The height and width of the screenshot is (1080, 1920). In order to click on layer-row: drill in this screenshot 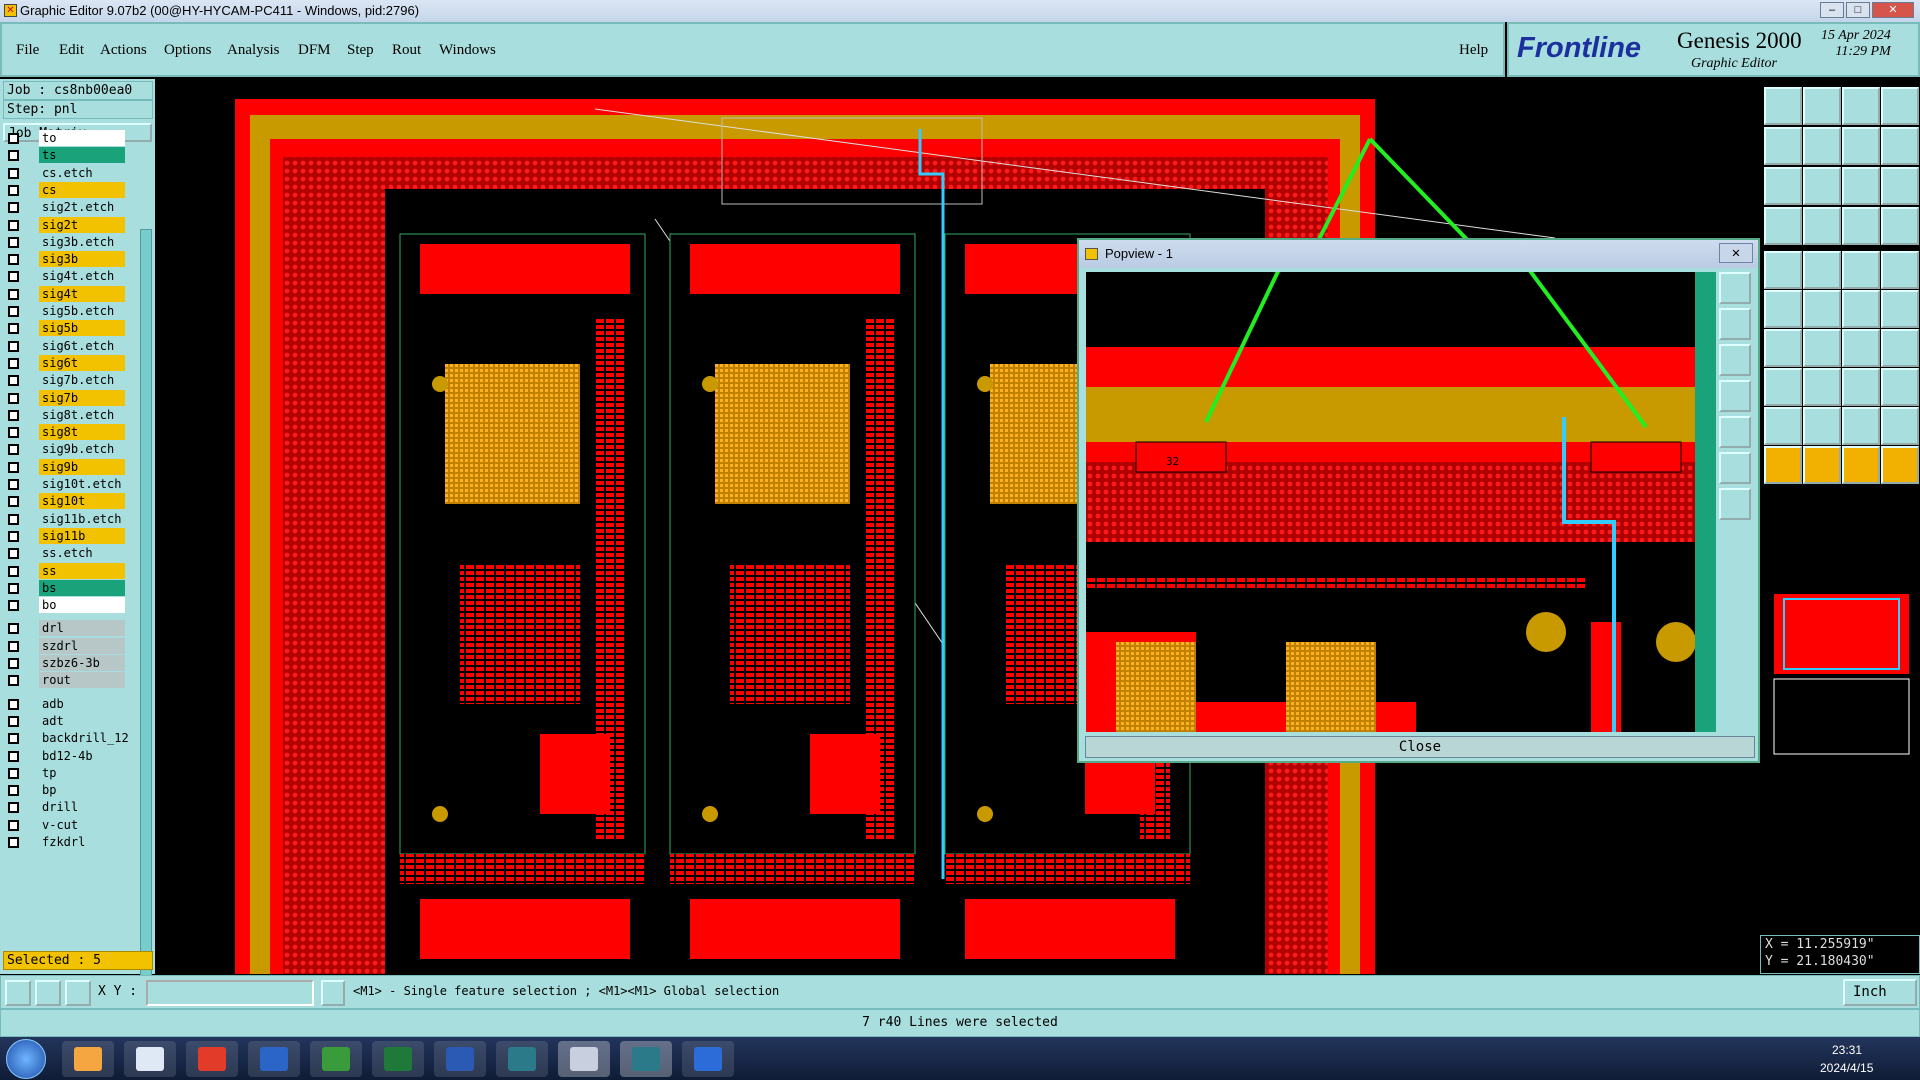, I will do `click(65, 807)`.